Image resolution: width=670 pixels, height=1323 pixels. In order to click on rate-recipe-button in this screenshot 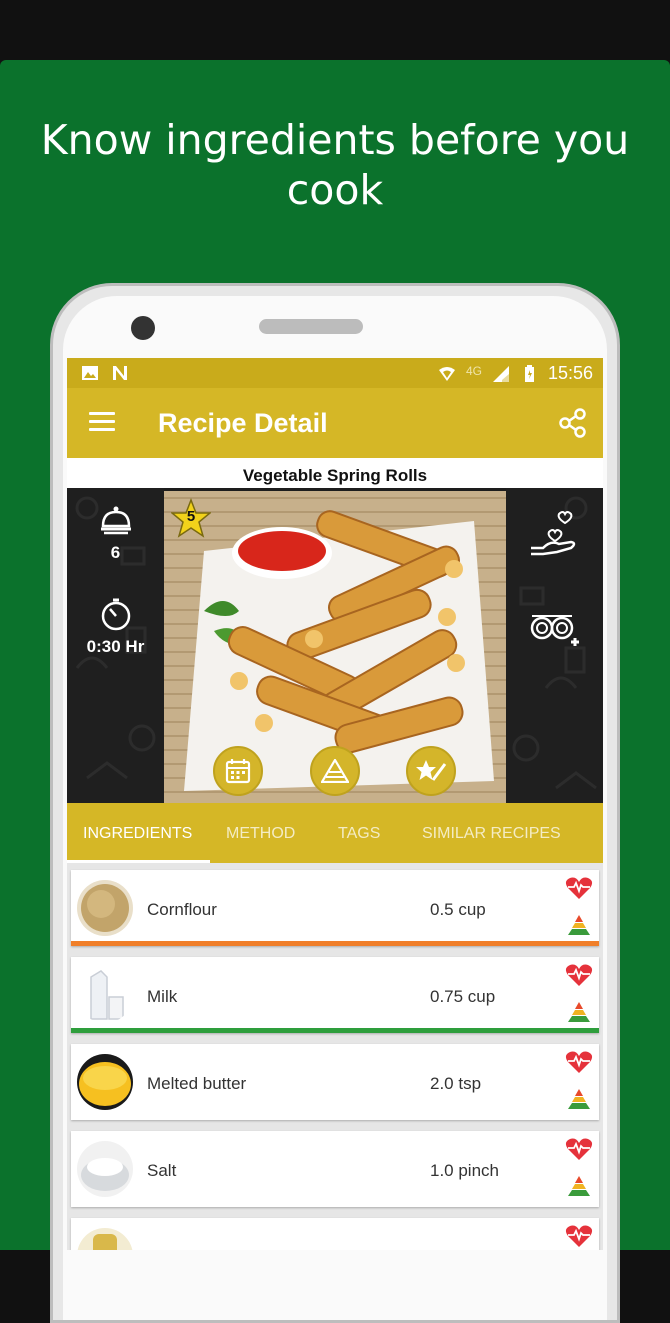, I will do `click(431, 771)`.